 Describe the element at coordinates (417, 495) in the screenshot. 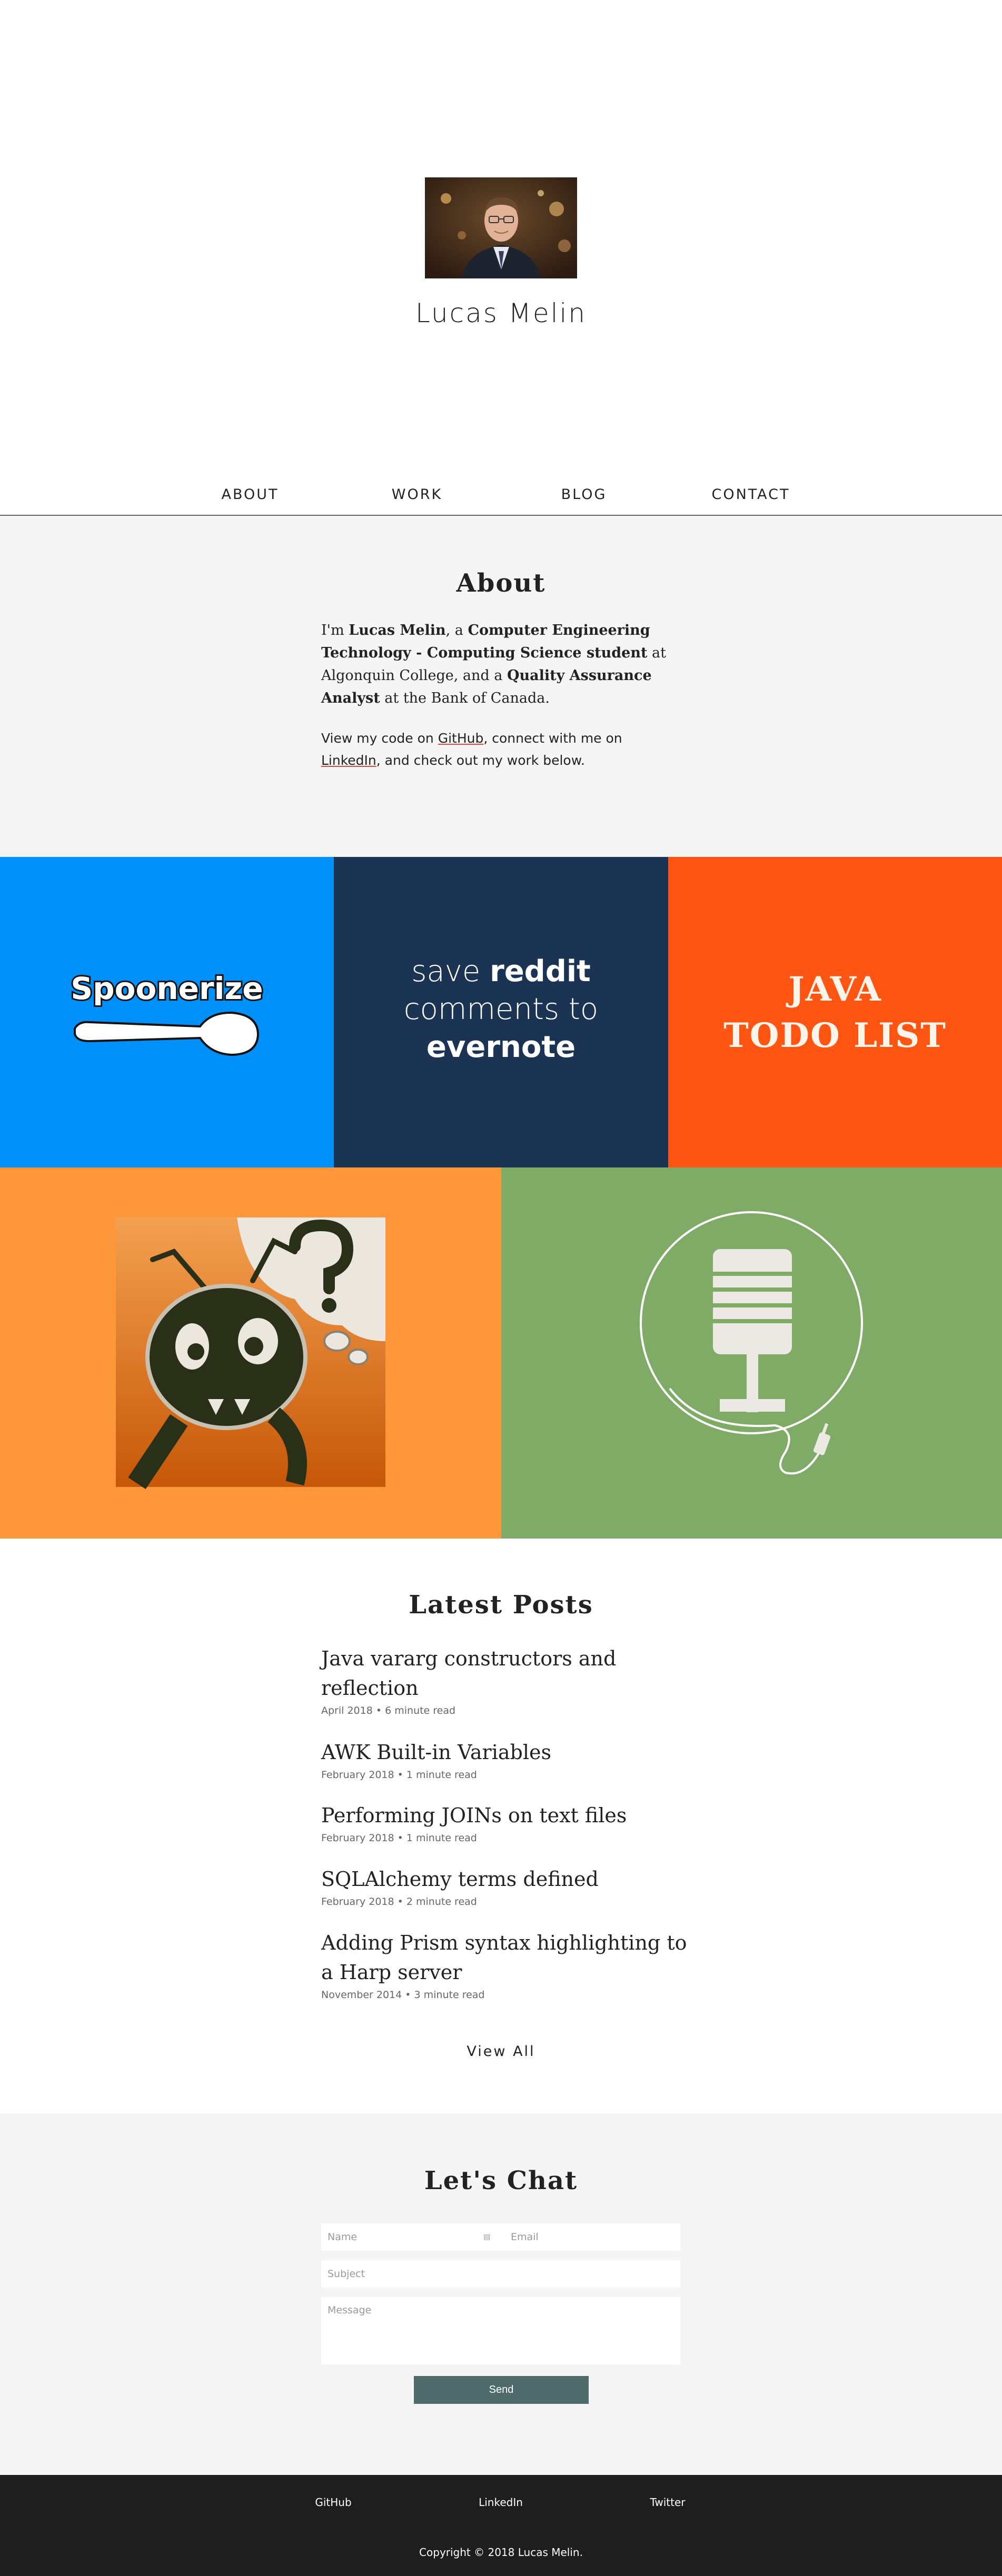

I see `nav-work: WORK` at that location.